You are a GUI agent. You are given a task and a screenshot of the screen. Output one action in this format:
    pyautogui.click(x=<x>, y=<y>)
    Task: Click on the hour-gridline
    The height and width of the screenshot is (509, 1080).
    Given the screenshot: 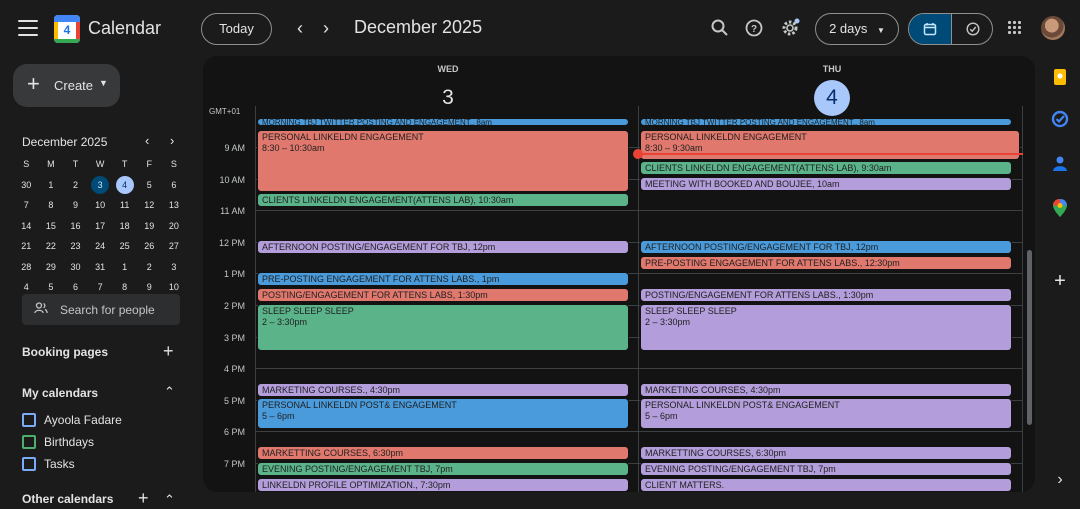 What is the action you would take?
    pyautogui.click(x=639, y=211)
    